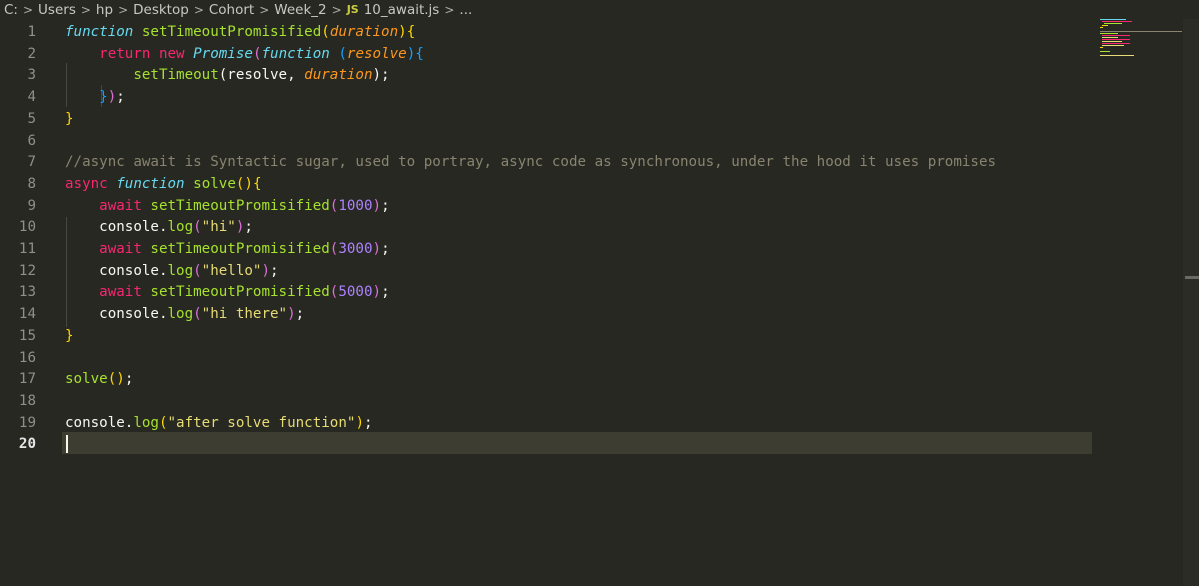  I want to click on scrollbar-thumb, so click(1192, 277).